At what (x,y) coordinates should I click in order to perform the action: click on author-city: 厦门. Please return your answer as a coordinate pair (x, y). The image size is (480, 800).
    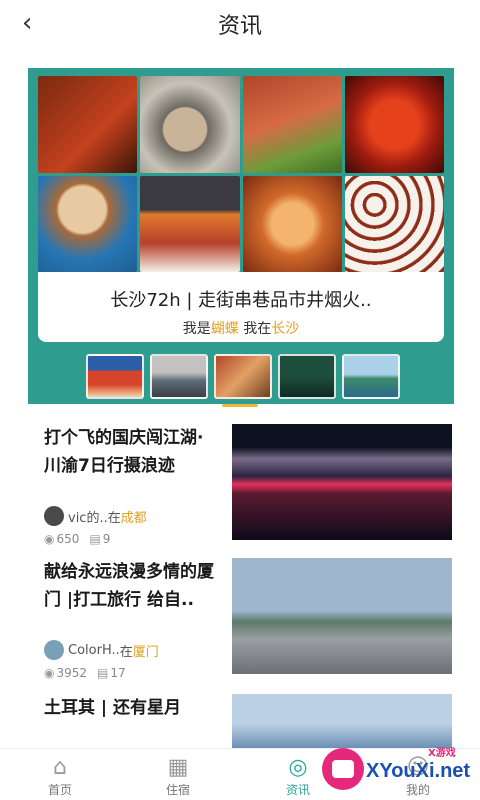
    Looking at the image, I should click on (145, 652).